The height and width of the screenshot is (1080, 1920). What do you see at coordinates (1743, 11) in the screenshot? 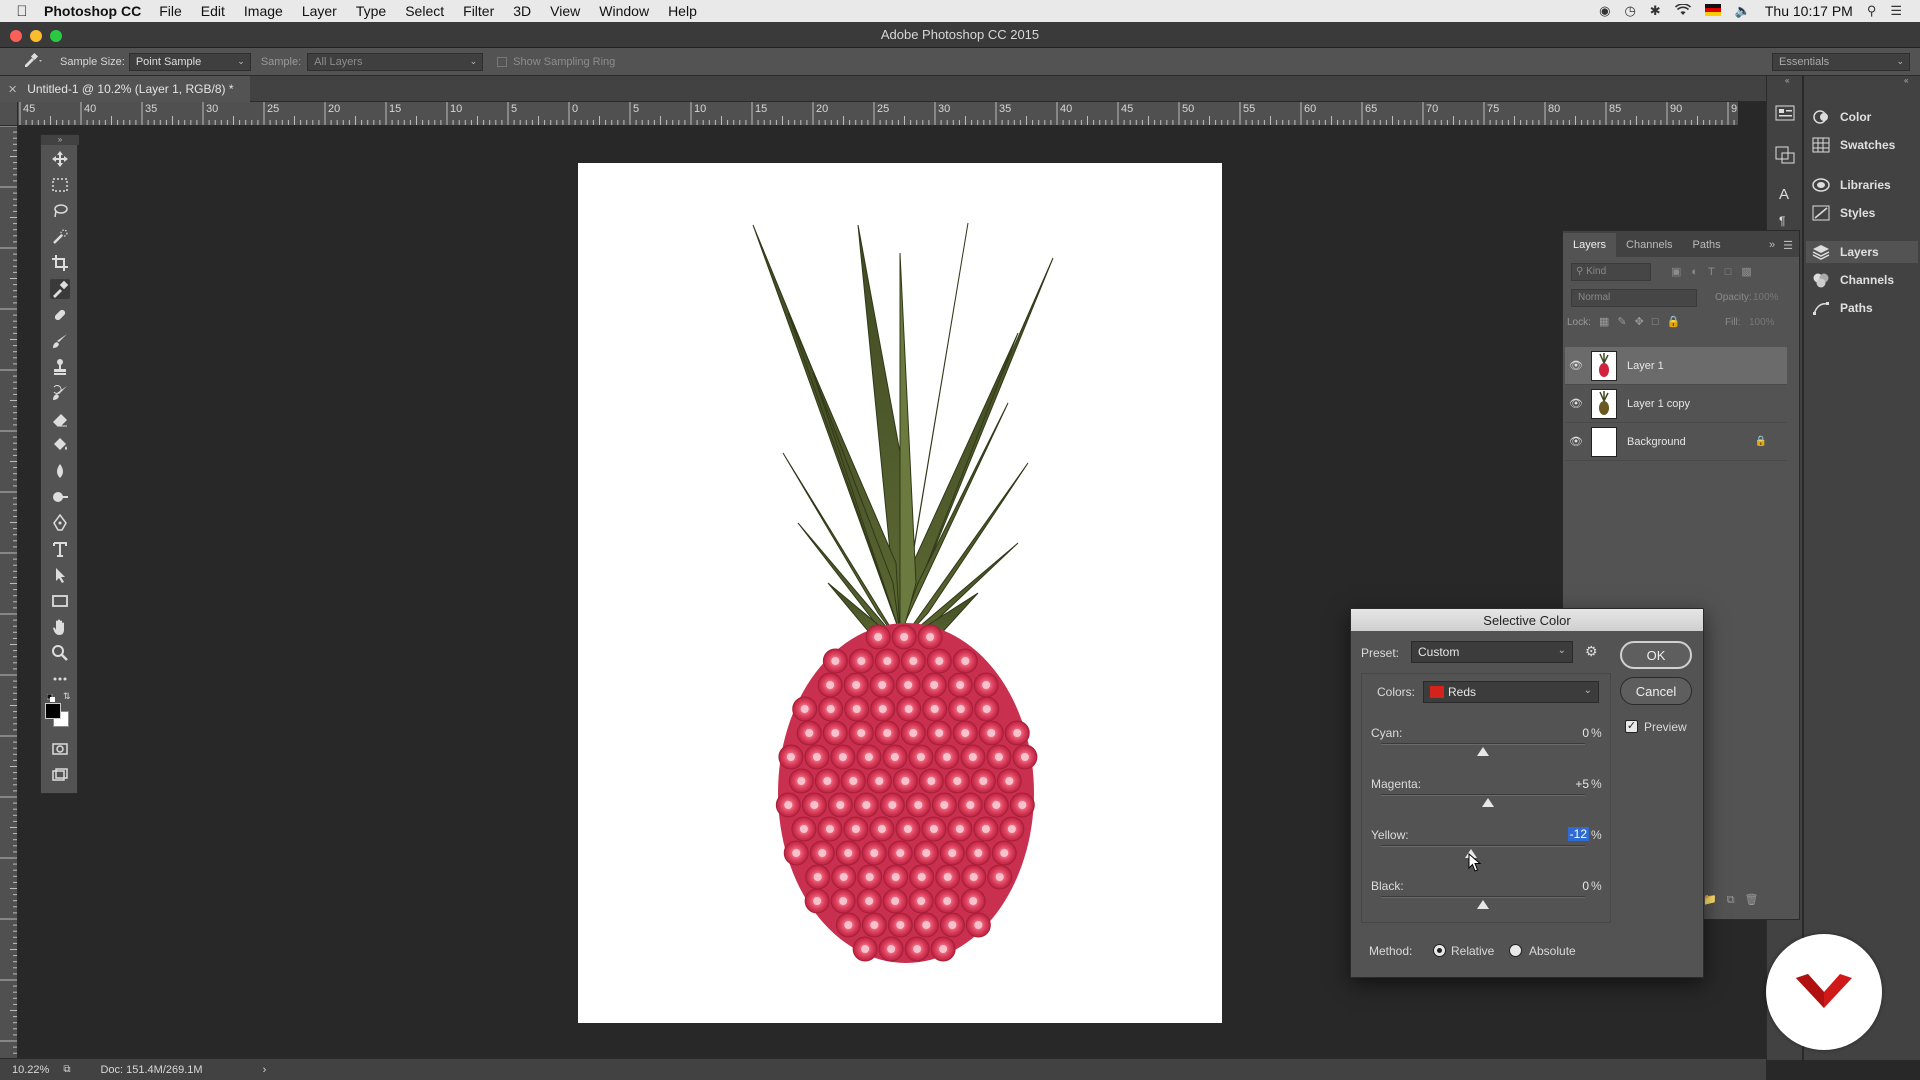
I see `volume-icon: 🔈` at bounding box center [1743, 11].